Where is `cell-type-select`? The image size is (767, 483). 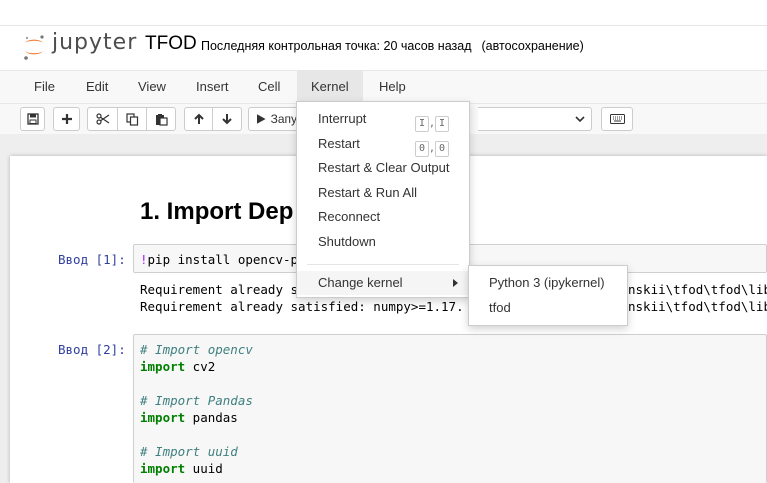
cell-type-select is located at coordinates (535, 119).